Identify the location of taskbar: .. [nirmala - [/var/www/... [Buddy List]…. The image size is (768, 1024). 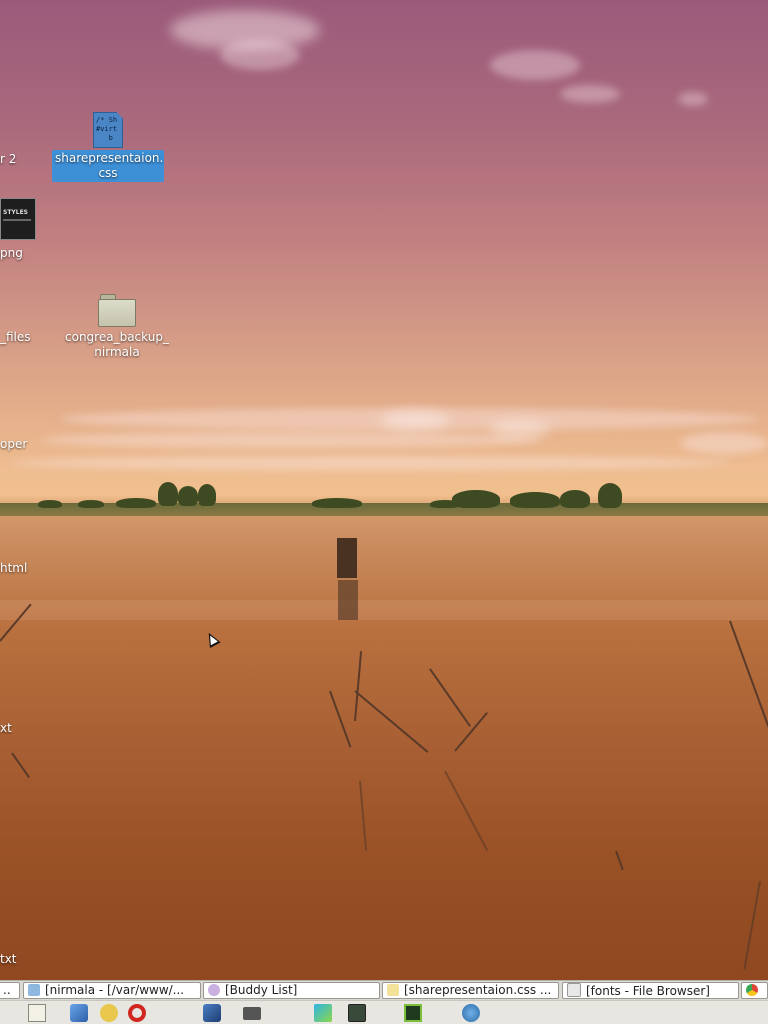
(384, 990).